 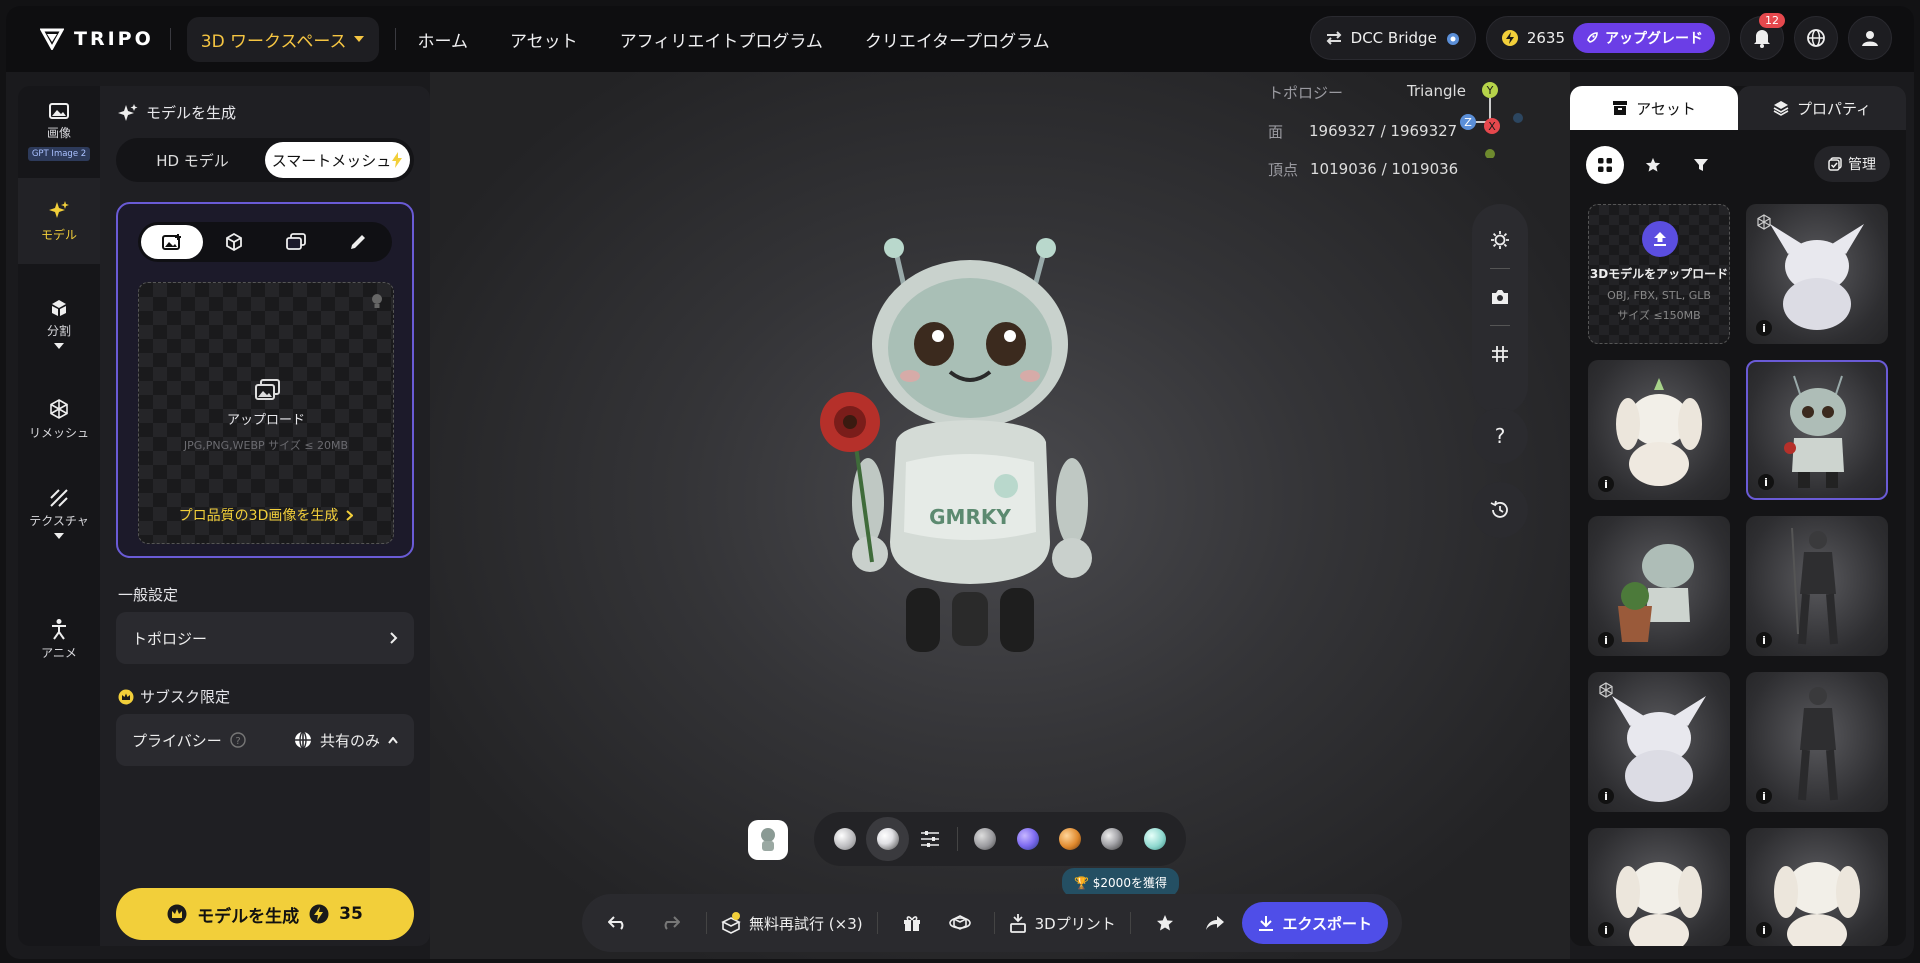 What do you see at coordinates (1392, 38) in the screenshot?
I see `dcc-bridge-button: DCC Bridge` at bounding box center [1392, 38].